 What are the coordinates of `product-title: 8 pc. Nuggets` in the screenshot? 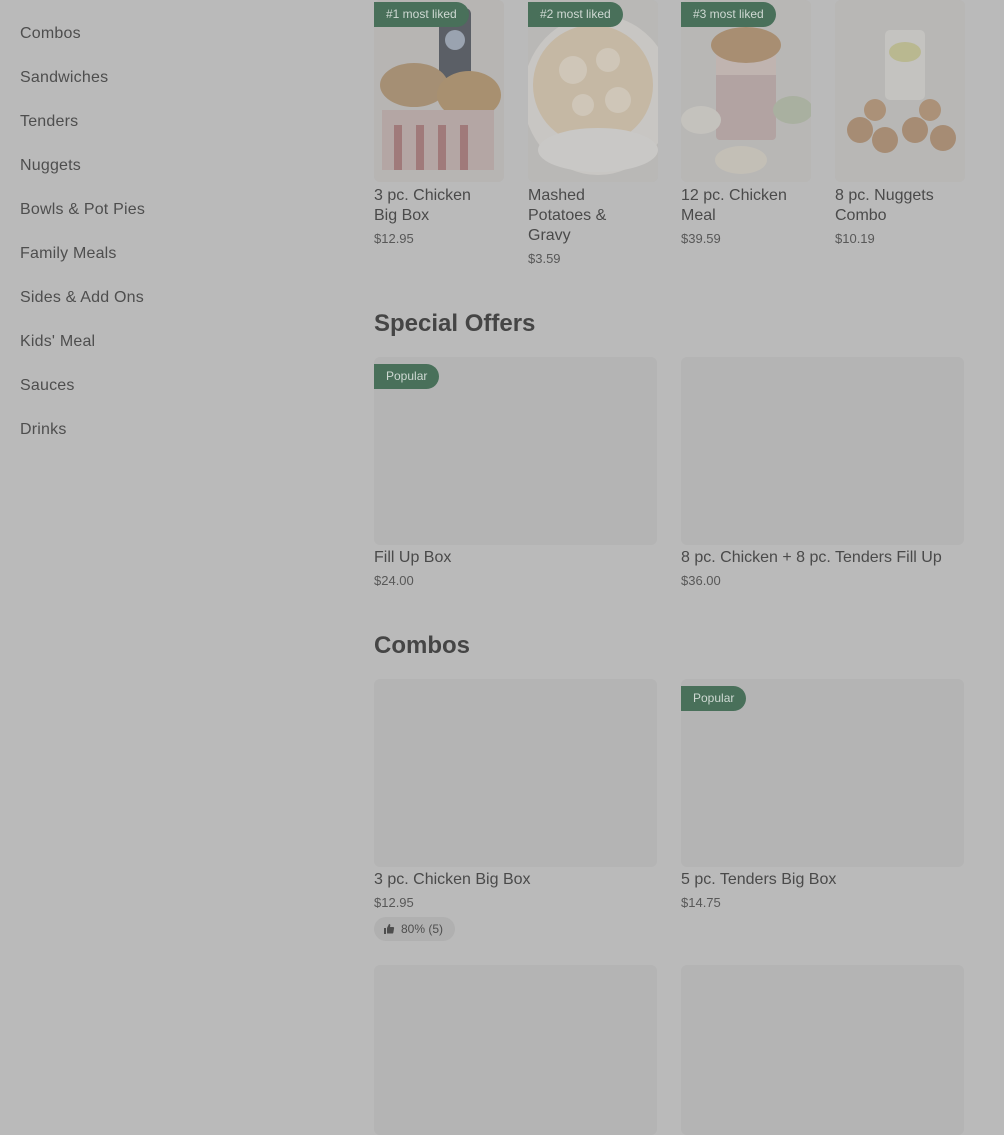 It's located at (884, 196).